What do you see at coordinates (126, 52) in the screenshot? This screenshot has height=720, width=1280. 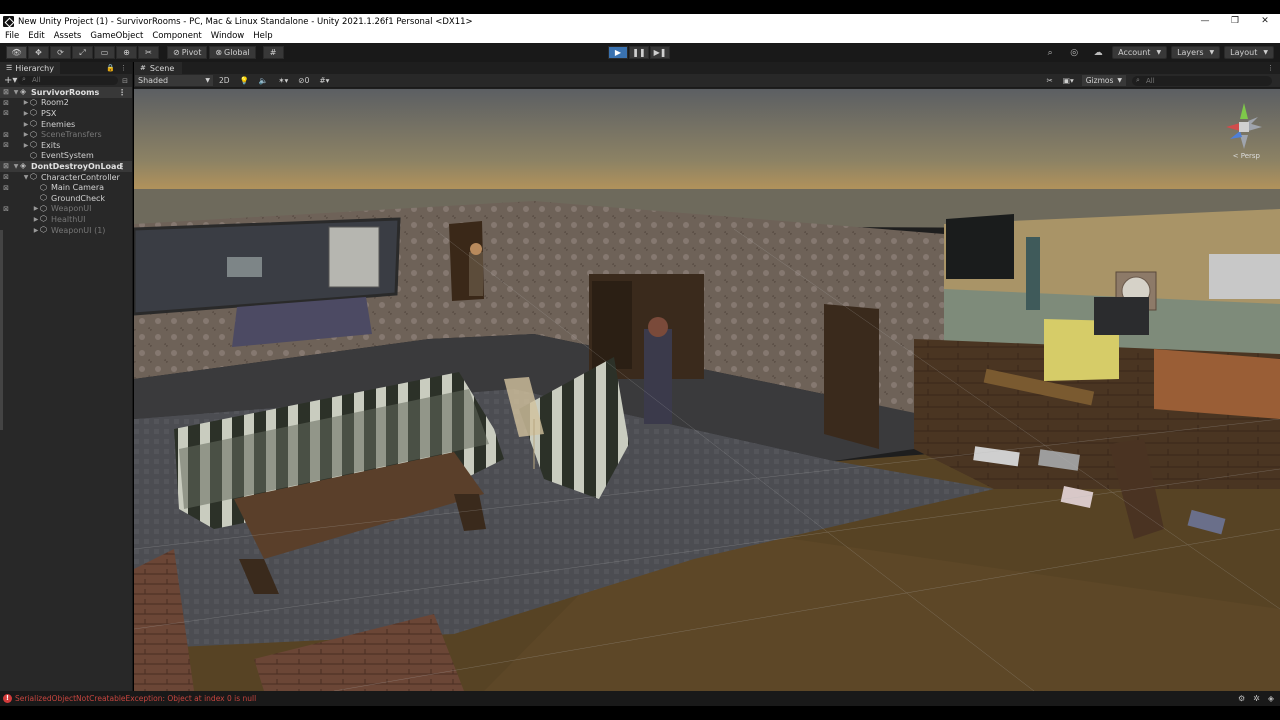 I see `transform-tool-icon: ⊕` at bounding box center [126, 52].